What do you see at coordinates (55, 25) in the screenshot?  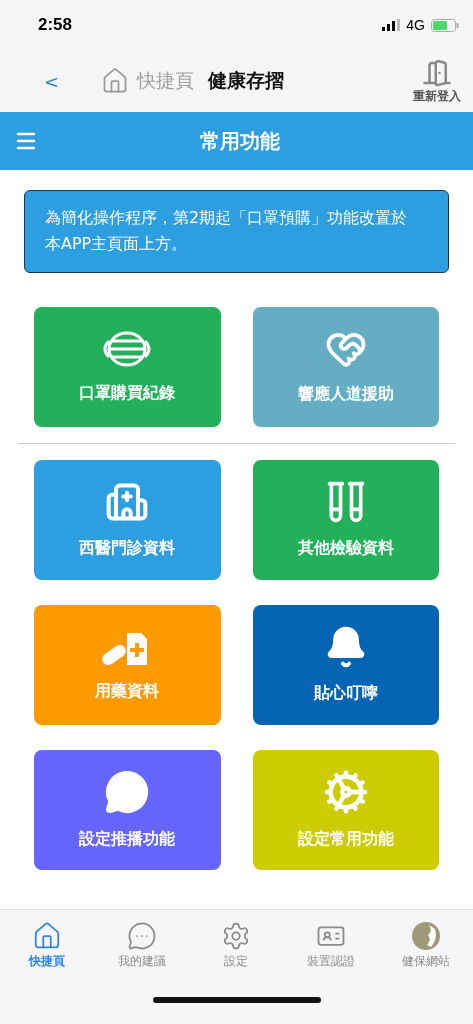 I see `status-time: 2:58` at bounding box center [55, 25].